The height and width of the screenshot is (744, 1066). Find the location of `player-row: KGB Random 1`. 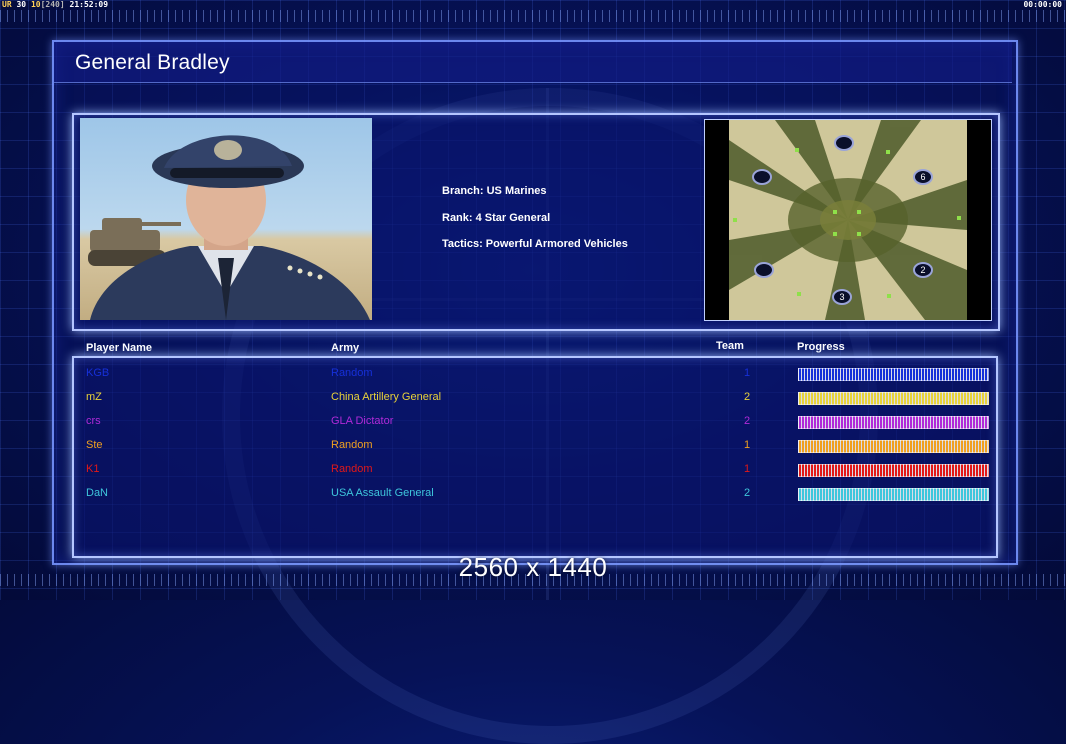

player-row: KGB Random 1 is located at coordinates (533, 379).